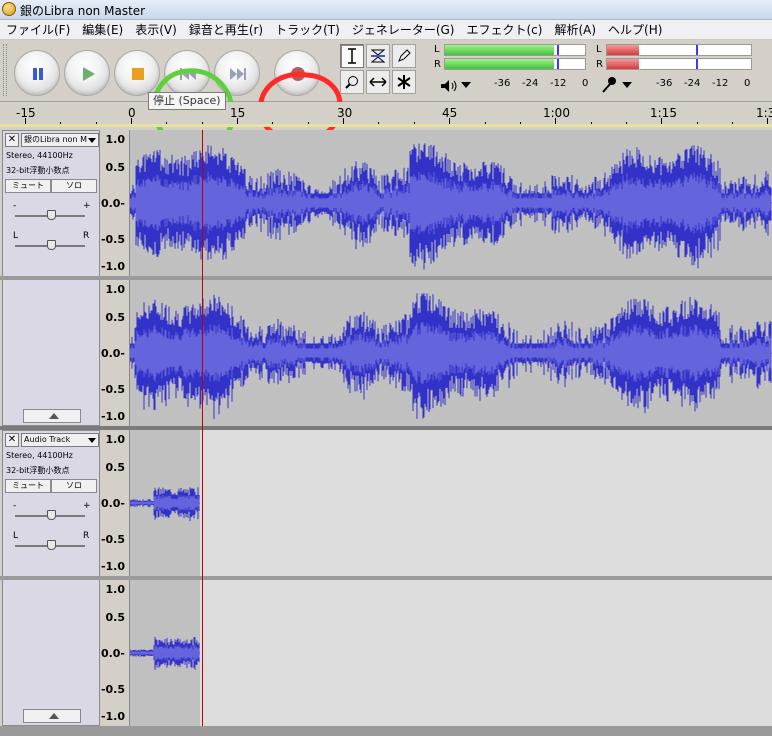 This screenshot has width=772, height=736. What do you see at coordinates (226, 29) in the screenshot?
I see `menu-transport: 録音と再生(r)` at bounding box center [226, 29].